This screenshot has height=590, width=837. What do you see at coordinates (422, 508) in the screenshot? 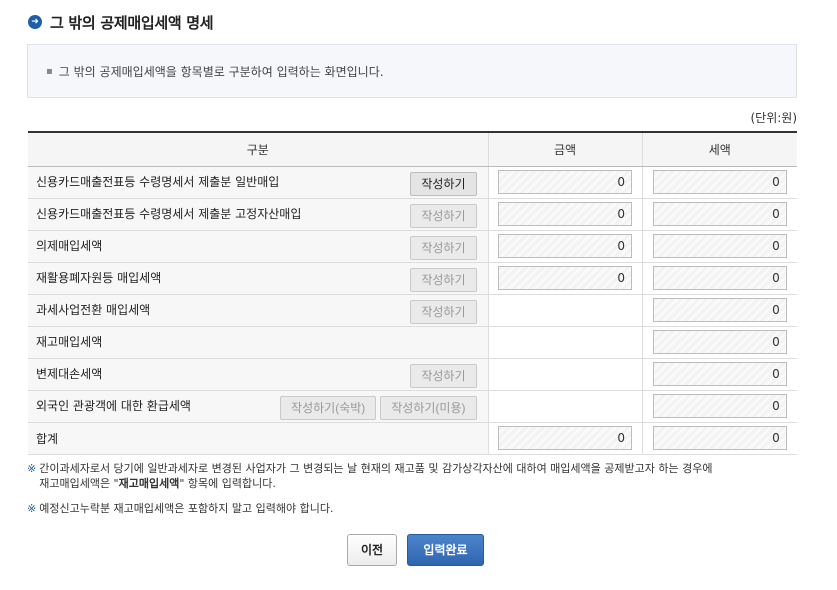
I see `note-item: ※ 예정신고누락분 재고매입세액은 포함하지 말고 입력해야 합니다.` at bounding box center [422, 508].